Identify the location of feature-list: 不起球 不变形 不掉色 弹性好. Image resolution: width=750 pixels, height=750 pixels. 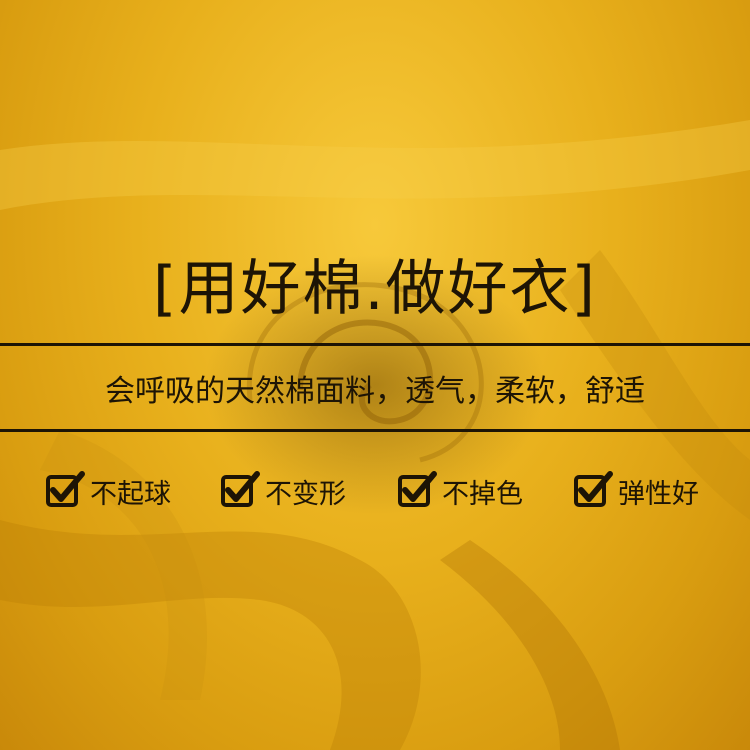
(375, 495).